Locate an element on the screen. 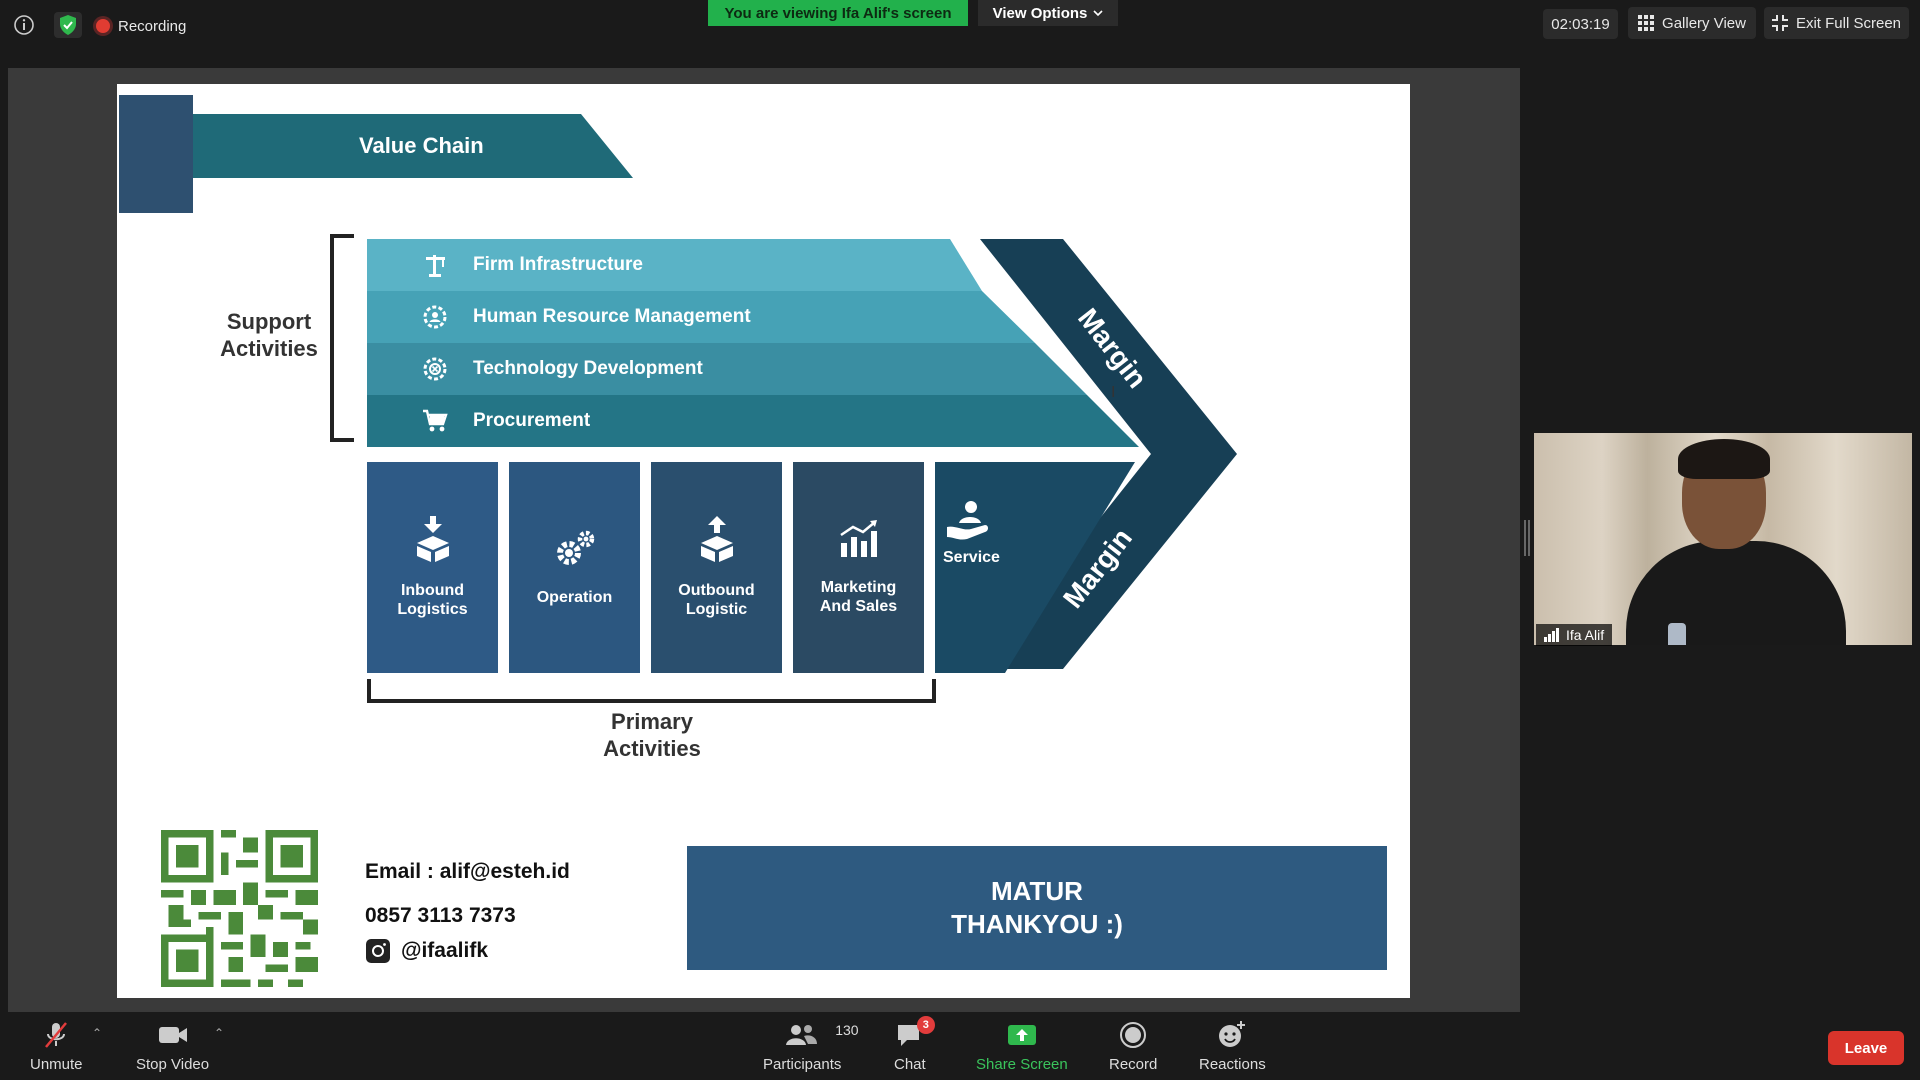 The width and height of the screenshot is (1920, 1080). record-button: Record is located at coordinates (1133, 1046).